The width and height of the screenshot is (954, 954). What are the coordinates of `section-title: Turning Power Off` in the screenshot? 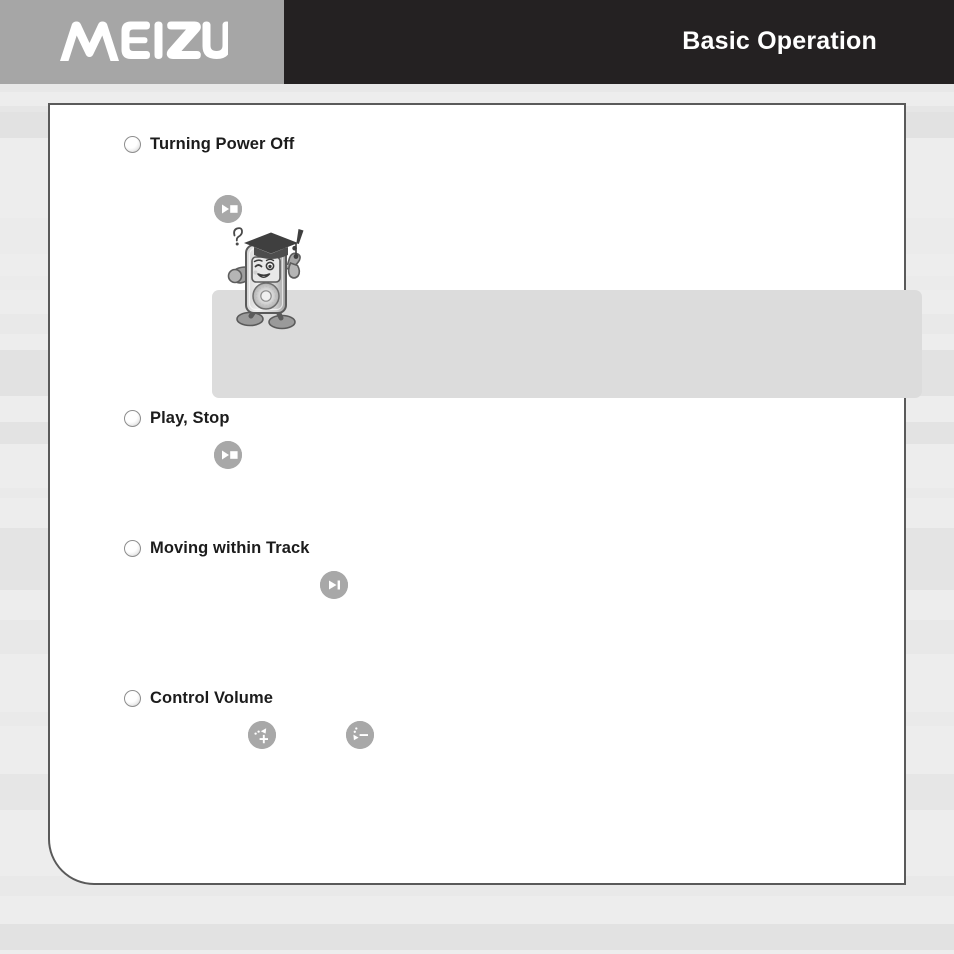 It's located at (222, 144).